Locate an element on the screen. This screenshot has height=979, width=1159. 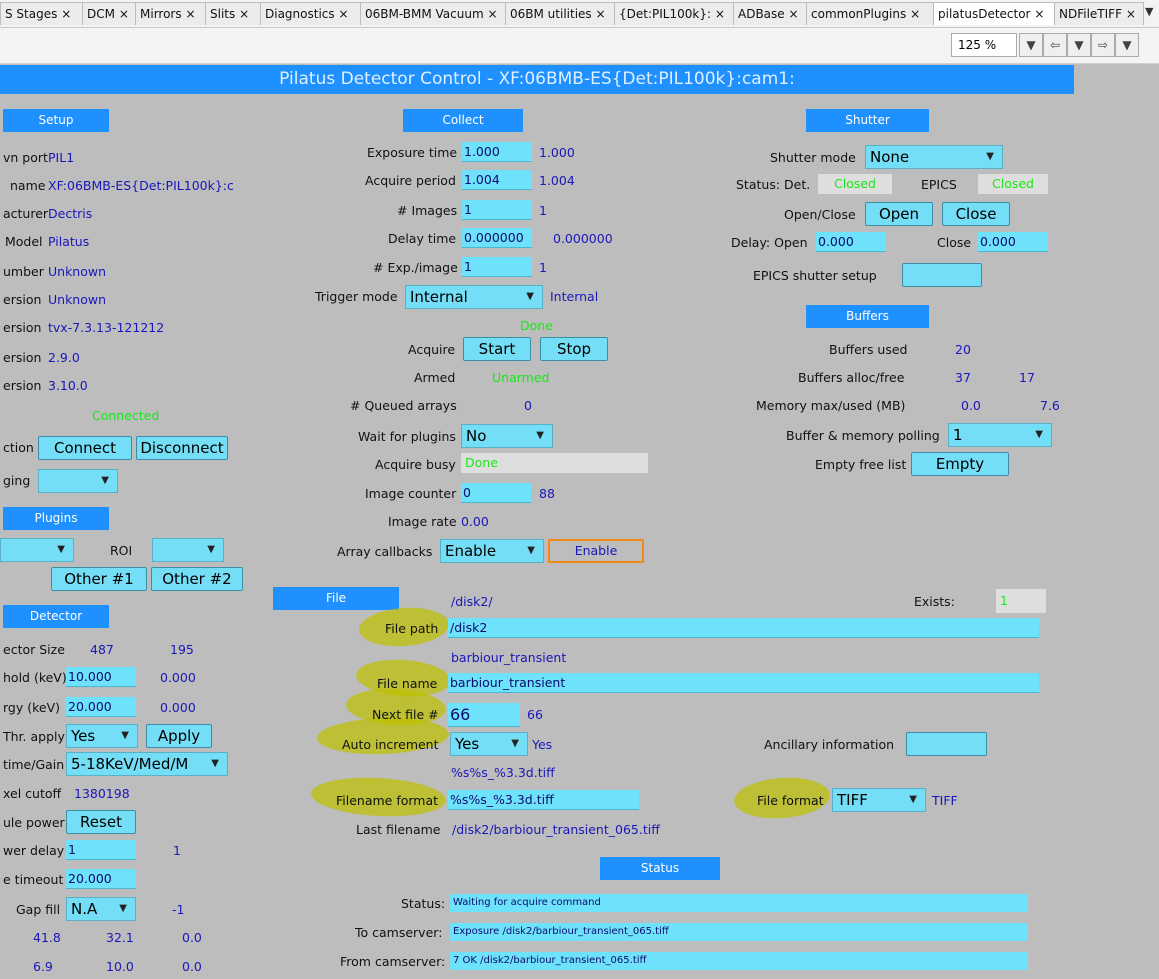
roi-menu: ▼ is located at coordinates (188, 550).